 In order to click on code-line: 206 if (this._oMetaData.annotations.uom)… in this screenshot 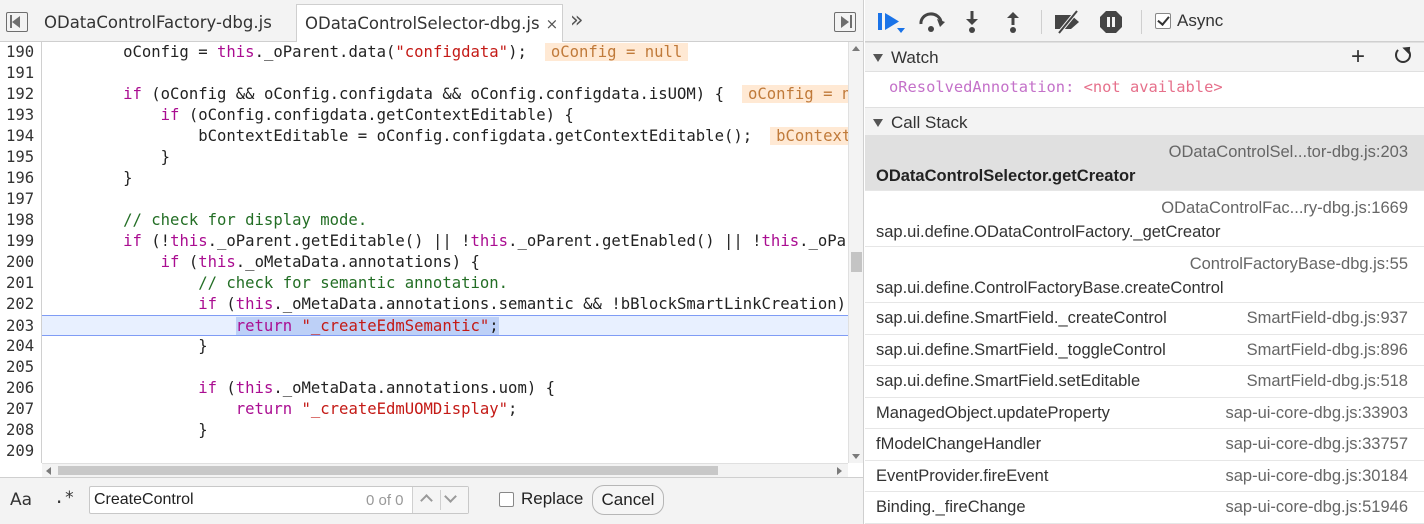, I will do `click(424, 388)`.